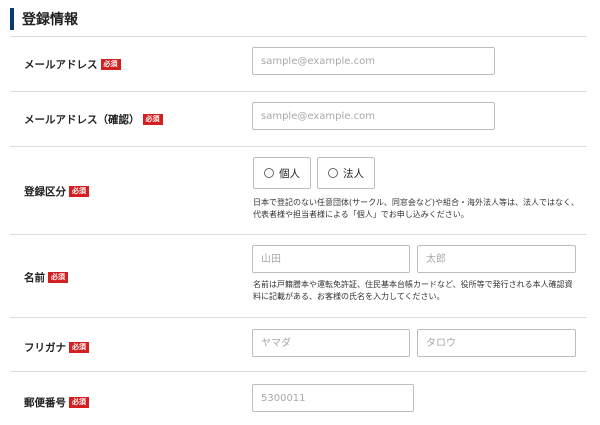  Describe the element at coordinates (496, 259) in the screenshot. I see `first-name-input` at that location.